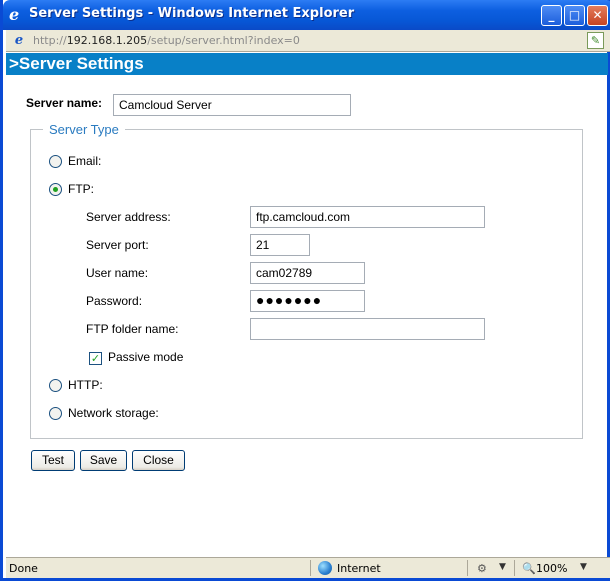 This screenshot has width=610, height=581. Describe the element at coordinates (551, 15) in the screenshot. I see `minimize-button: _` at that location.